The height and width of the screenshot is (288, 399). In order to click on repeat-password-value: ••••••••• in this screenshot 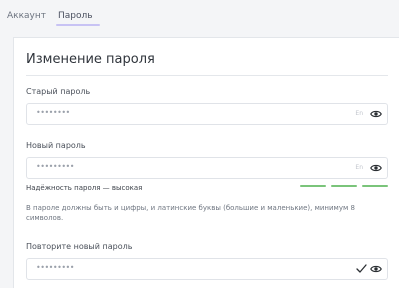, I will do `click(55, 267)`.